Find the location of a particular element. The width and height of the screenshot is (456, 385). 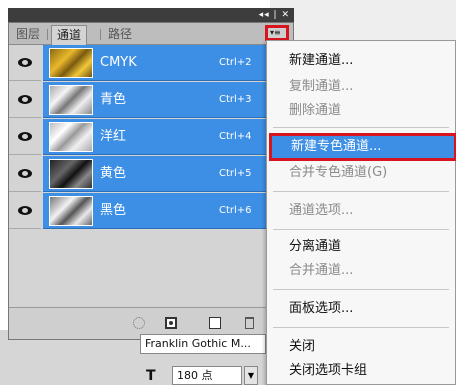

load-selection-icon is located at coordinates (139, 323).